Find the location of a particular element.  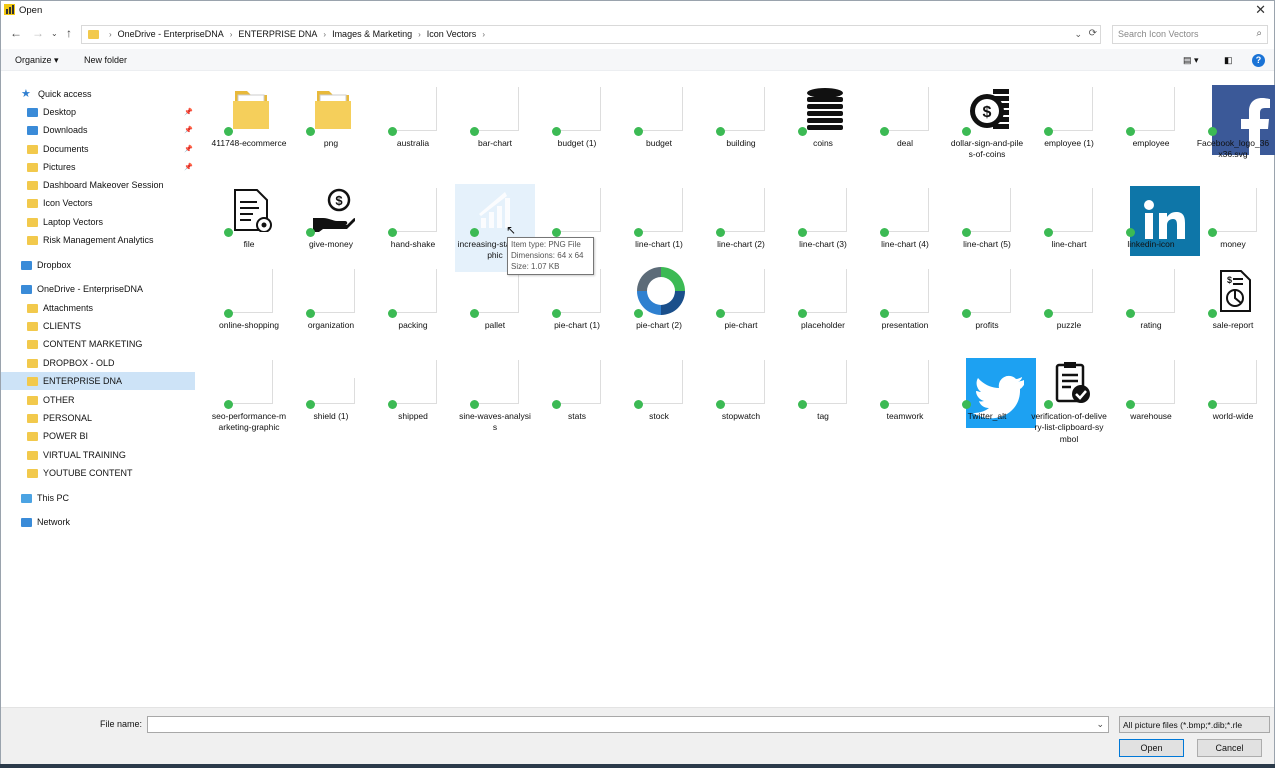

sidebar-item: Network is located at coordinates (98, 522).